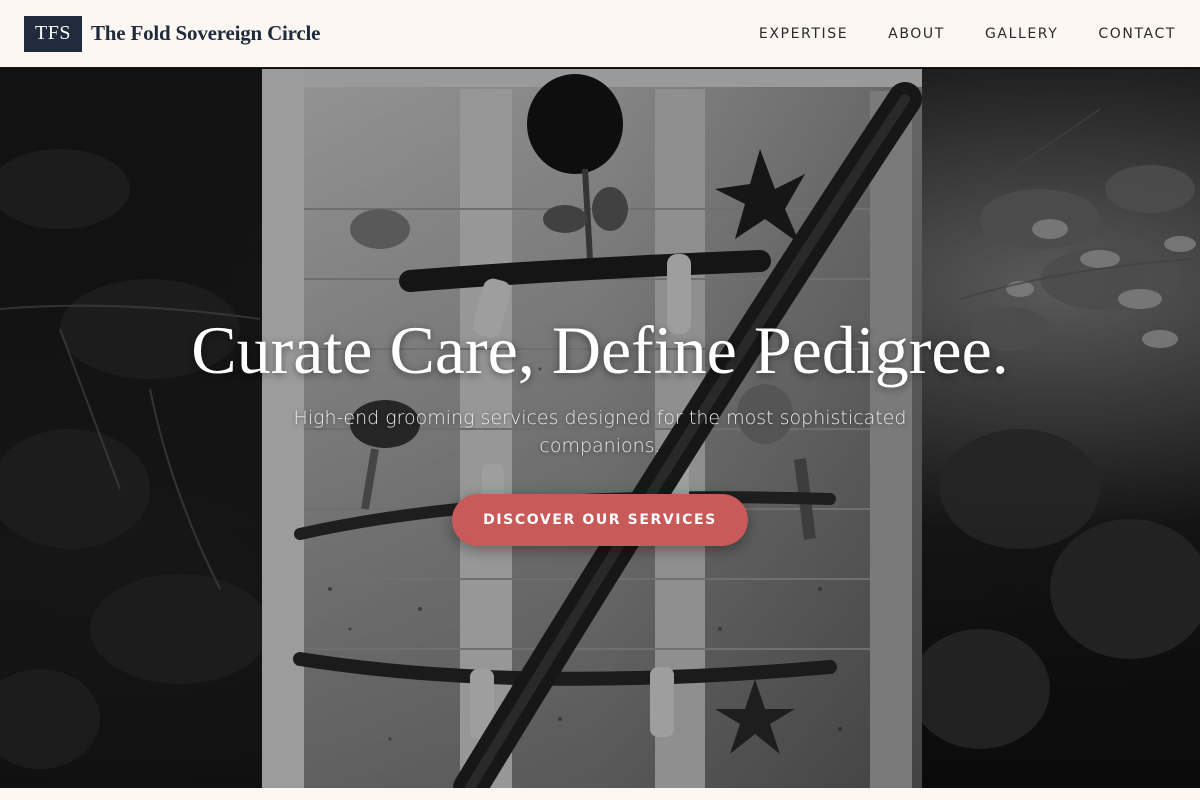 The height and width of the screenshot is (800, 1200). I want to click on brand: TFS The Fold Sovereign Circle, so click(172, 33).